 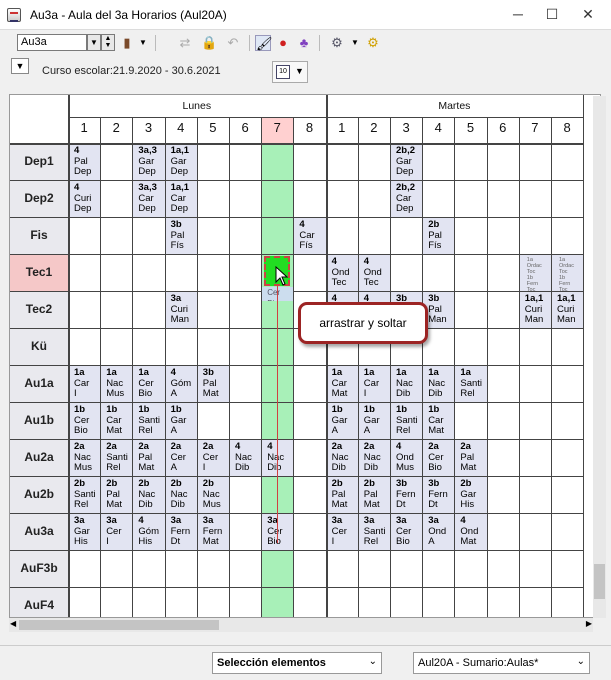 I want to click on lesson-cell: 3a,3 Car Dep, so click(x=149, y=199).